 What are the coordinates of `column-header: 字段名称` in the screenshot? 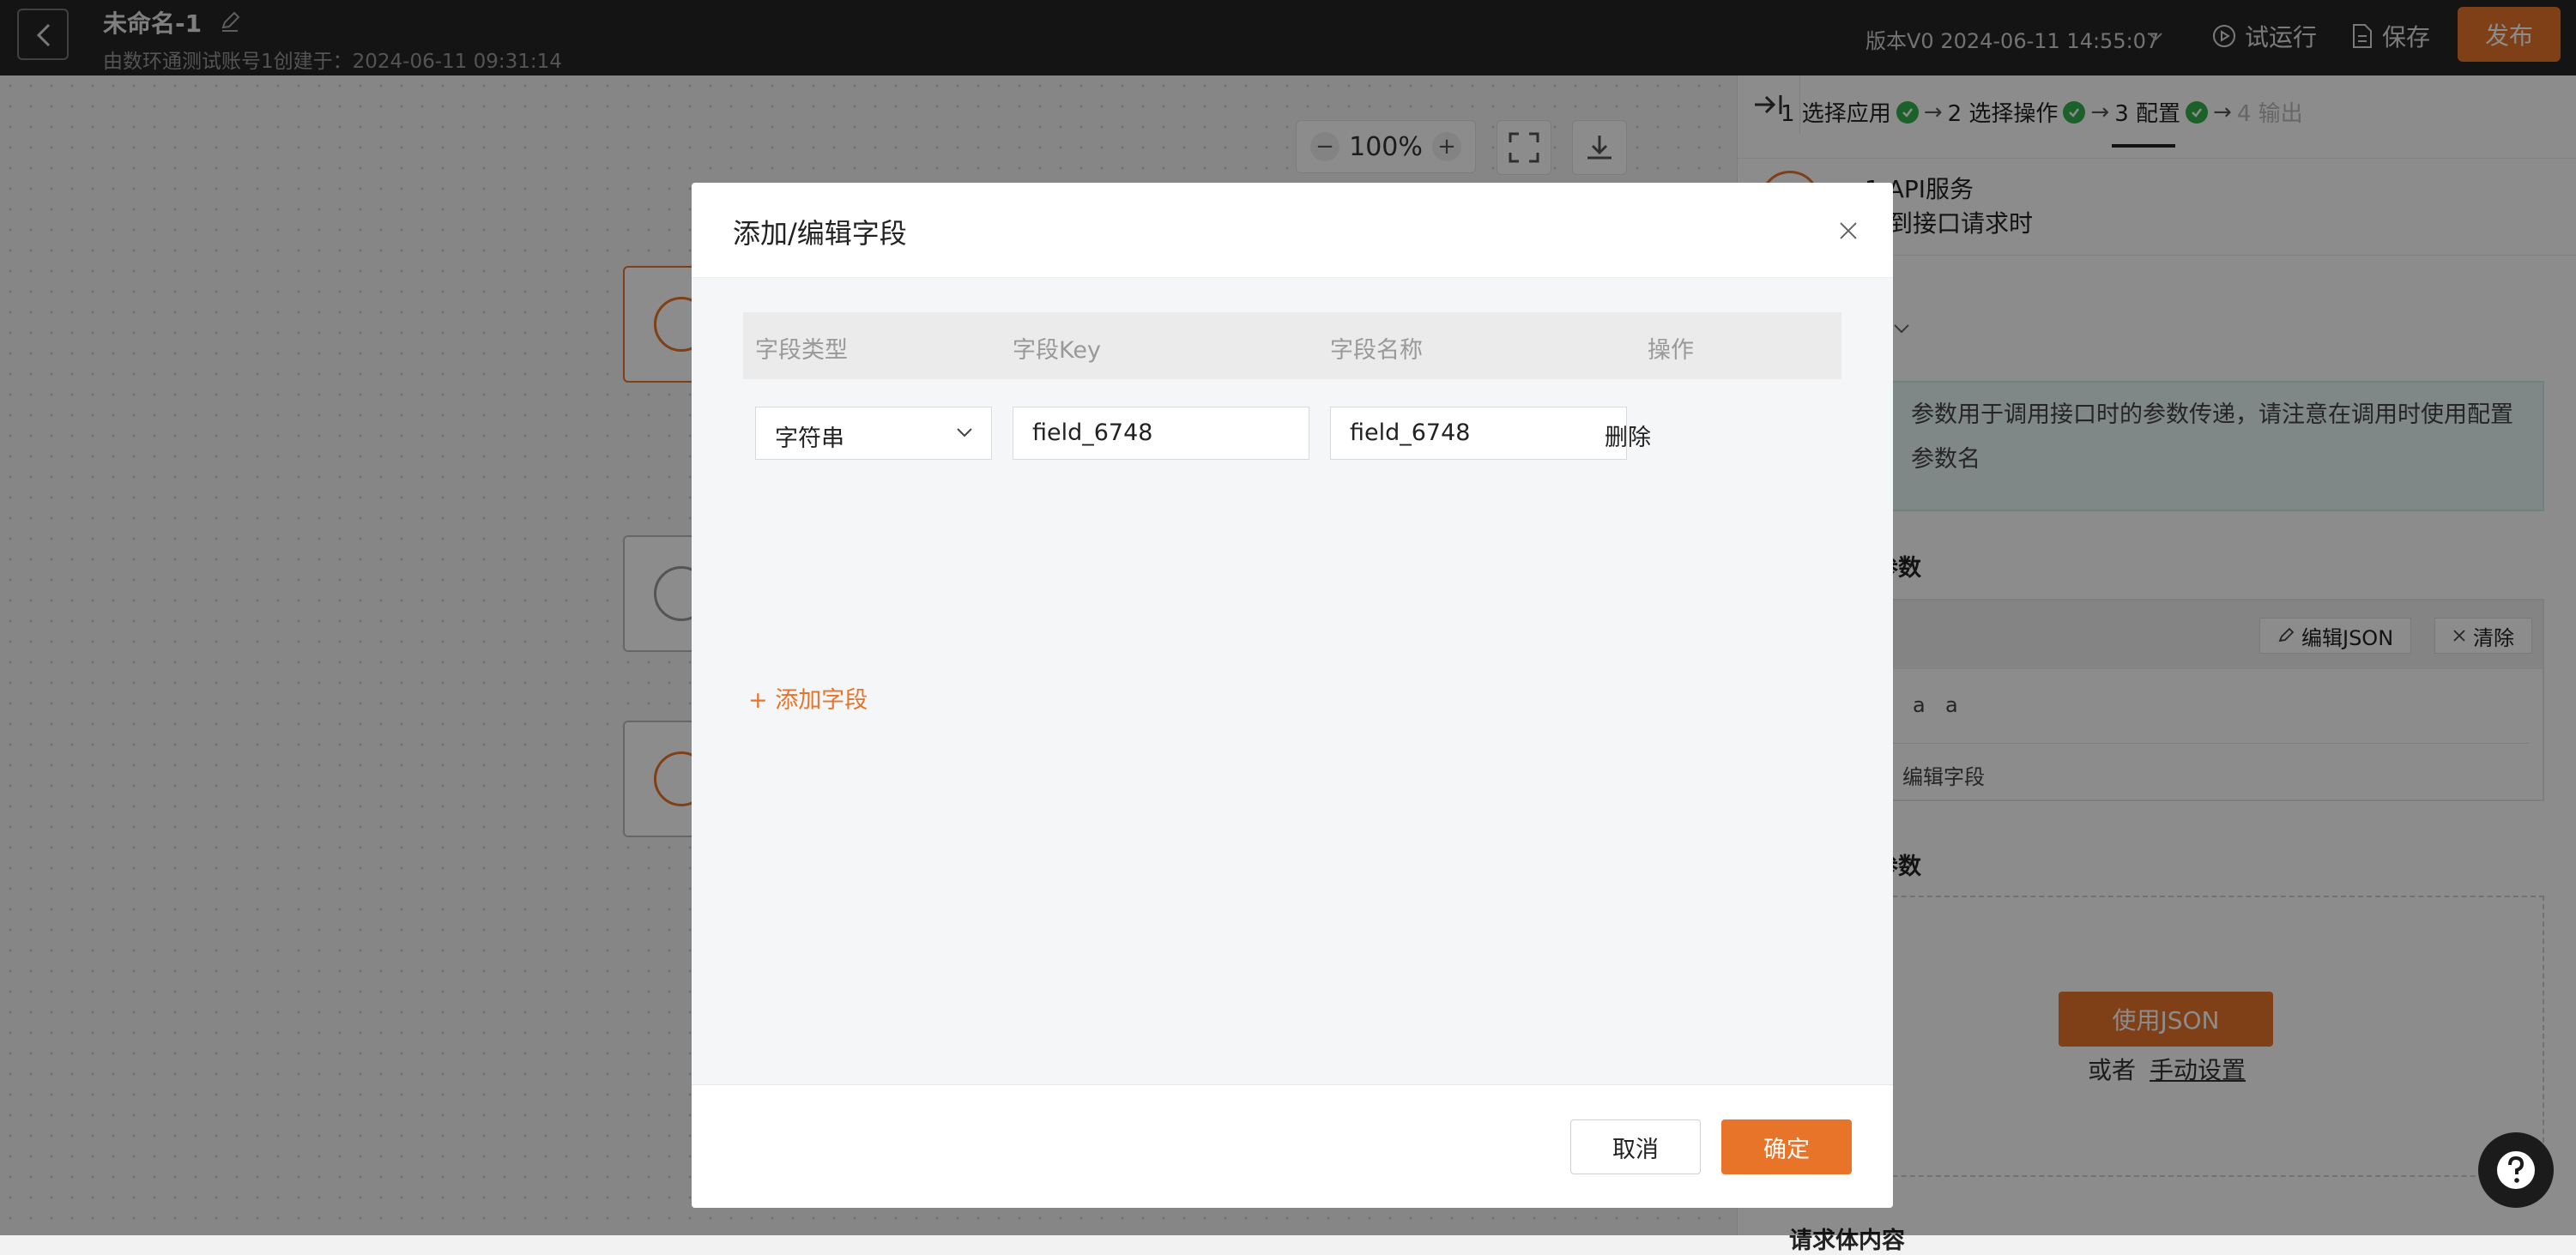 It's located at (1376, 350).